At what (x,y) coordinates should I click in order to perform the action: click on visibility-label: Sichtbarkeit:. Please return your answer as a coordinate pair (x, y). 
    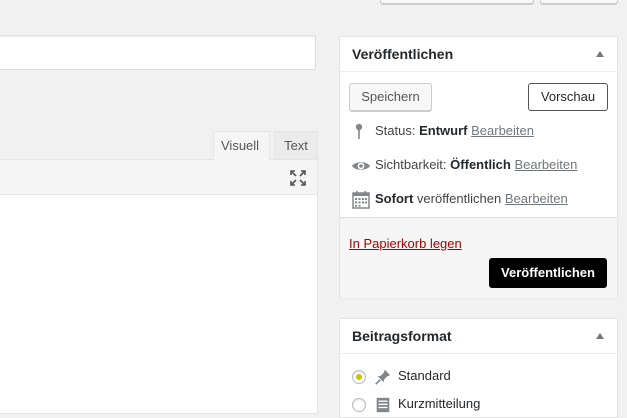
    Looking at the image, I should click on (411, 164).